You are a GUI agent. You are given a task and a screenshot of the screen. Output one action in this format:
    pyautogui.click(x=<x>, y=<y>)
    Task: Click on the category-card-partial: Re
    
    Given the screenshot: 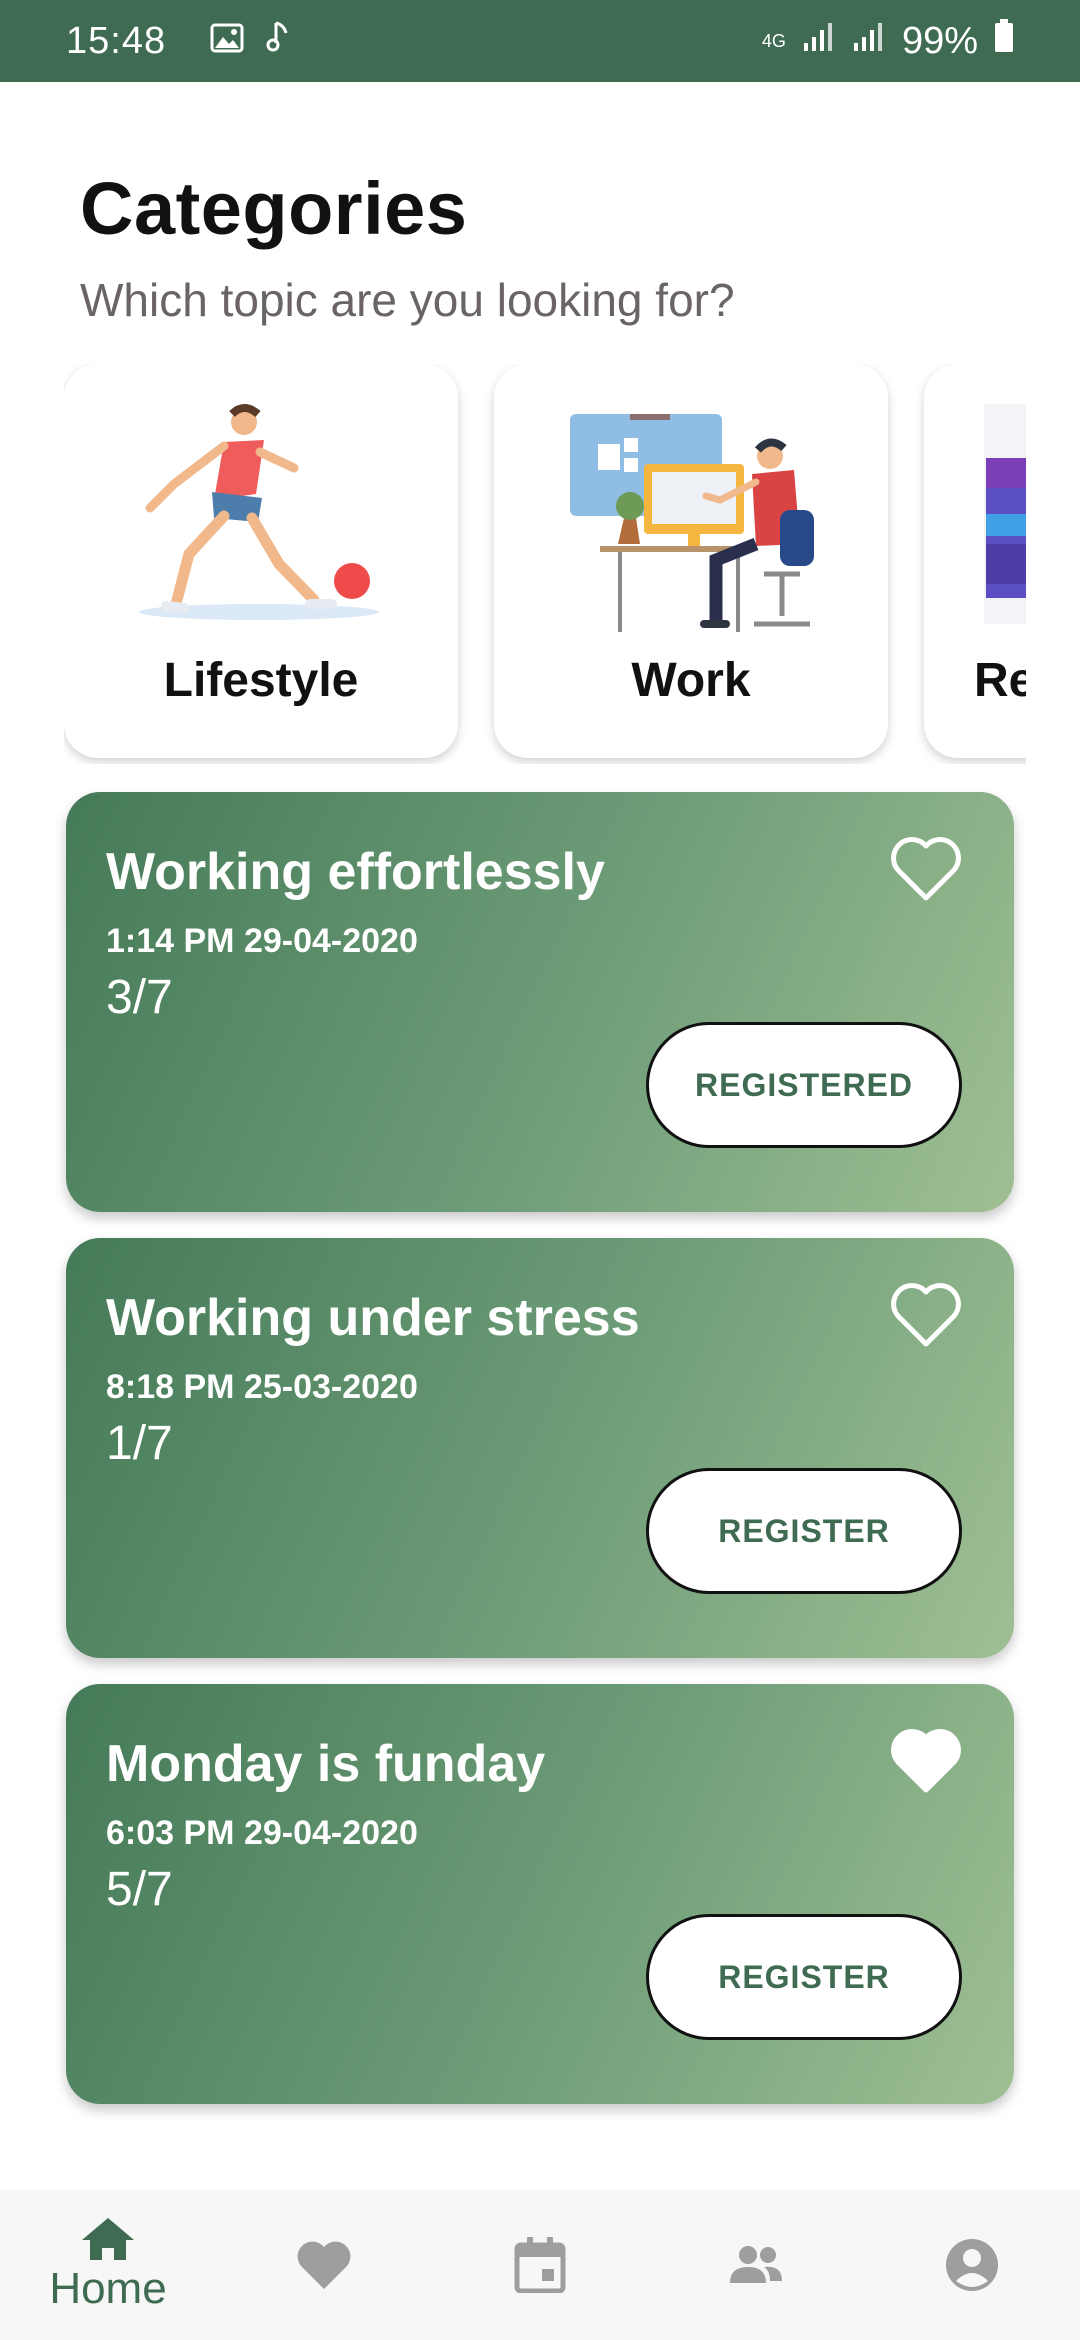 What is the action you would take?
    pyautogui.click(x=975, y=561)
    